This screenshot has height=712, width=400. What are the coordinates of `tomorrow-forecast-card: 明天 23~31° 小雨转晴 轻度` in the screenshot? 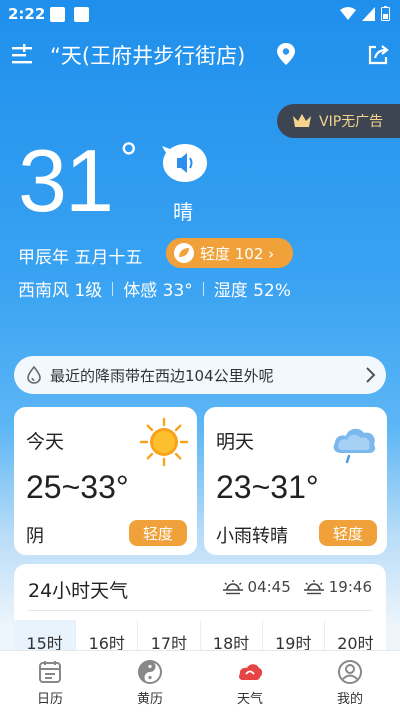 It's located at (295, 481).